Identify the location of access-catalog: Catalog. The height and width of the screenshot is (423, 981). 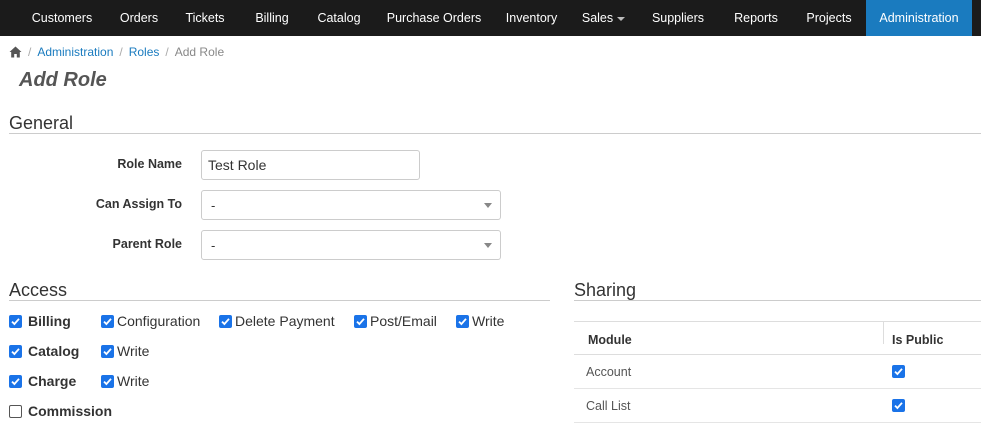
(44, 351).